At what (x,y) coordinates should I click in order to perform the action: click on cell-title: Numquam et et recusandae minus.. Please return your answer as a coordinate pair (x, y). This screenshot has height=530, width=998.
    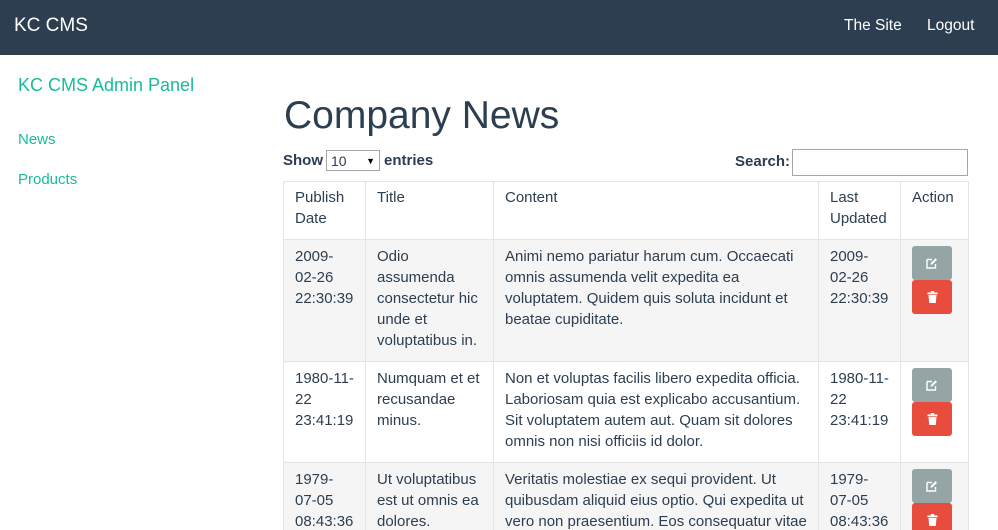
    Looking at the image, I should click on (429, 412).